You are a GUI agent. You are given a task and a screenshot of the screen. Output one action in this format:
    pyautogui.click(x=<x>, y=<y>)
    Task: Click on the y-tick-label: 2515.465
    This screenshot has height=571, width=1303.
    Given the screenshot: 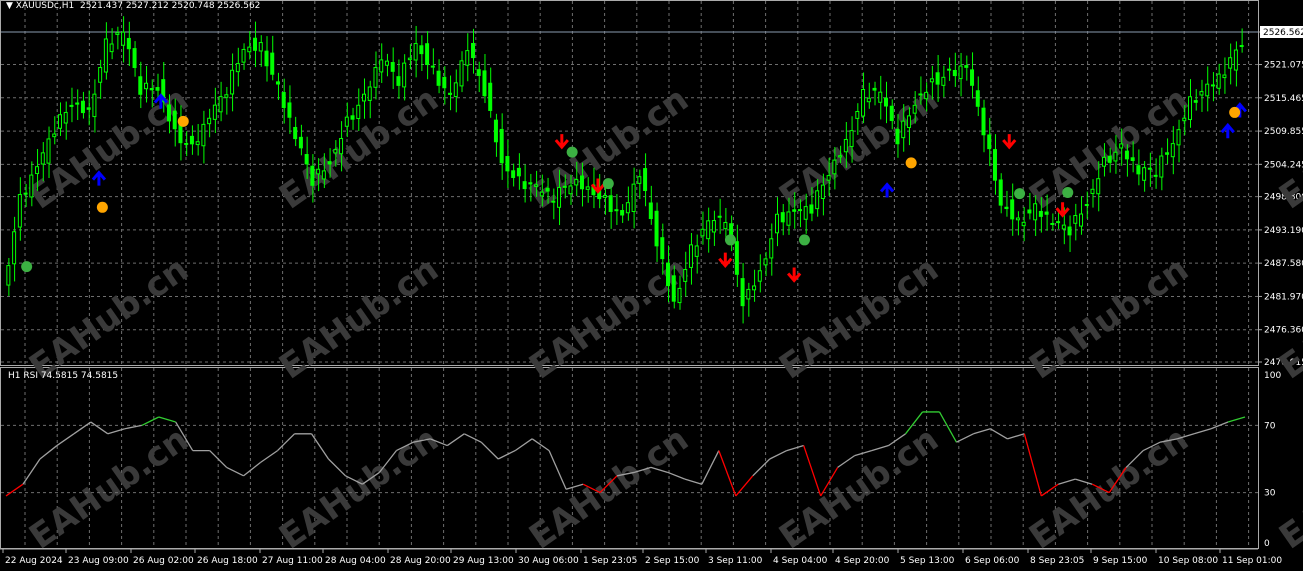 What is the action you would take?
    pyautogui.click(x=1283, y=99)
    